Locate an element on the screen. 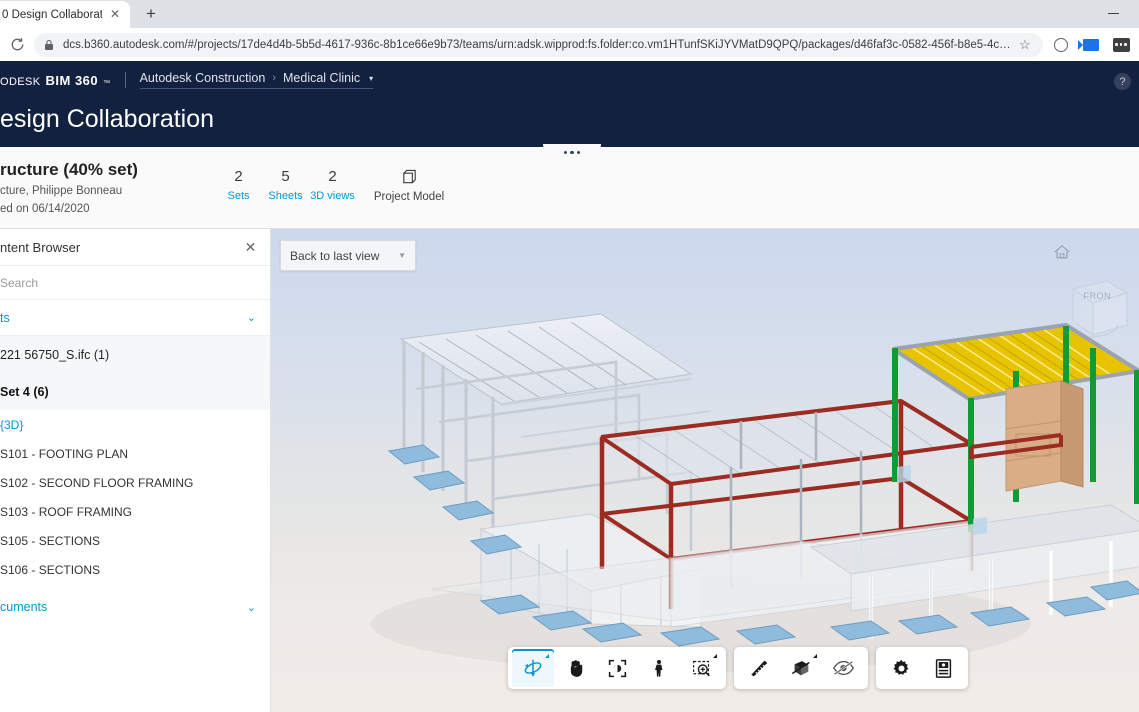  stat-3dviews: 2 3D views is located at coordinates (332, 185).